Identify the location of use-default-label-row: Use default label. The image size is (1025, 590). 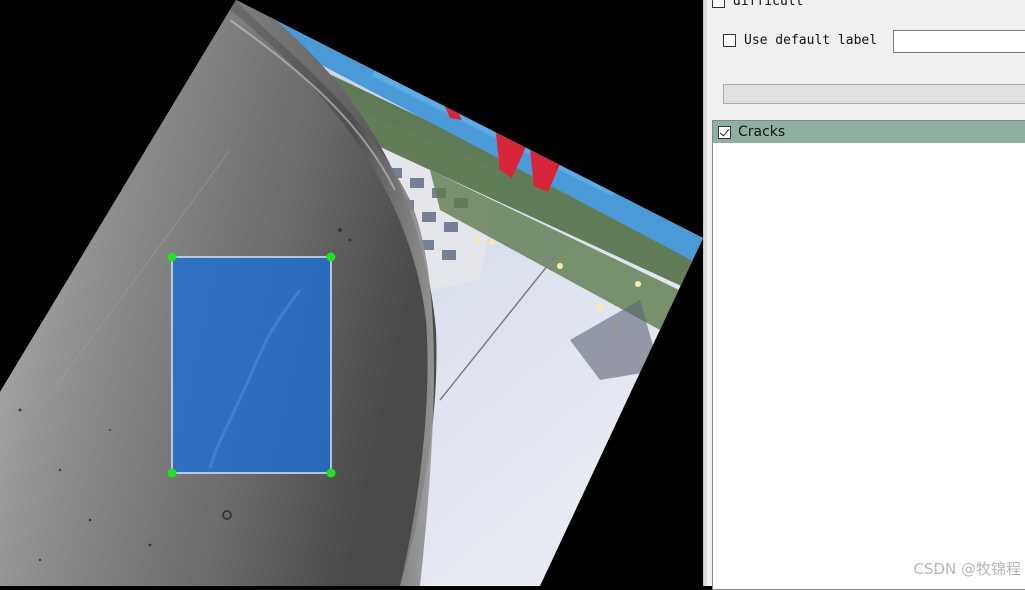
(800, 40).